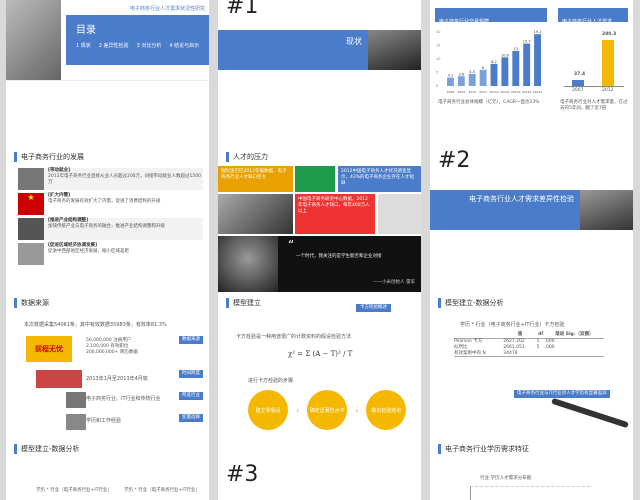  Describe the element at coordinates (124, 179) in the screenshot. I see `item-text: 2012年电子商务行业直接从业人员超过200万，间接带动就业人数超过1500万` at that location.